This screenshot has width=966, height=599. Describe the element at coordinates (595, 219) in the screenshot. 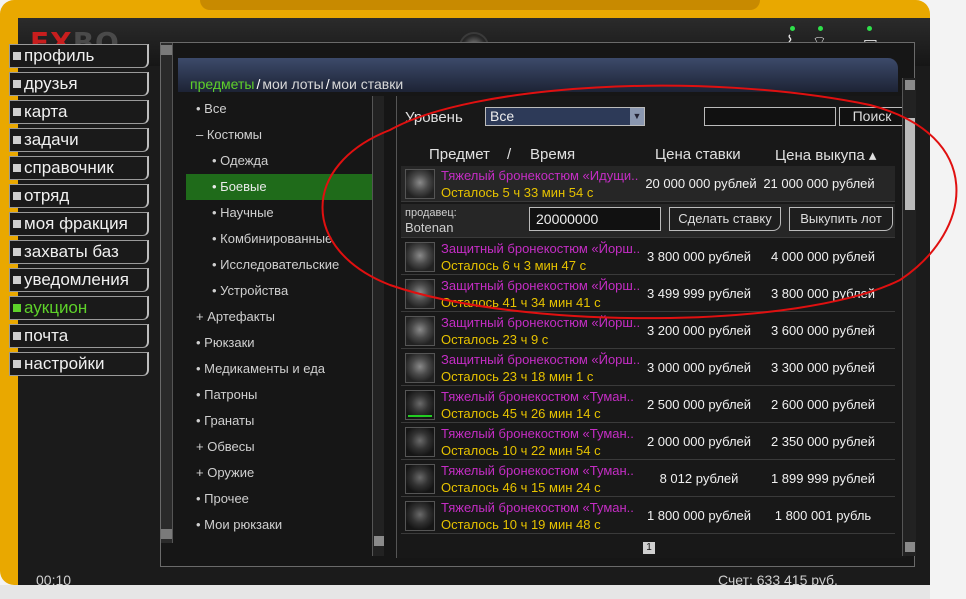

I see `bid-input: 20000000` at that location.